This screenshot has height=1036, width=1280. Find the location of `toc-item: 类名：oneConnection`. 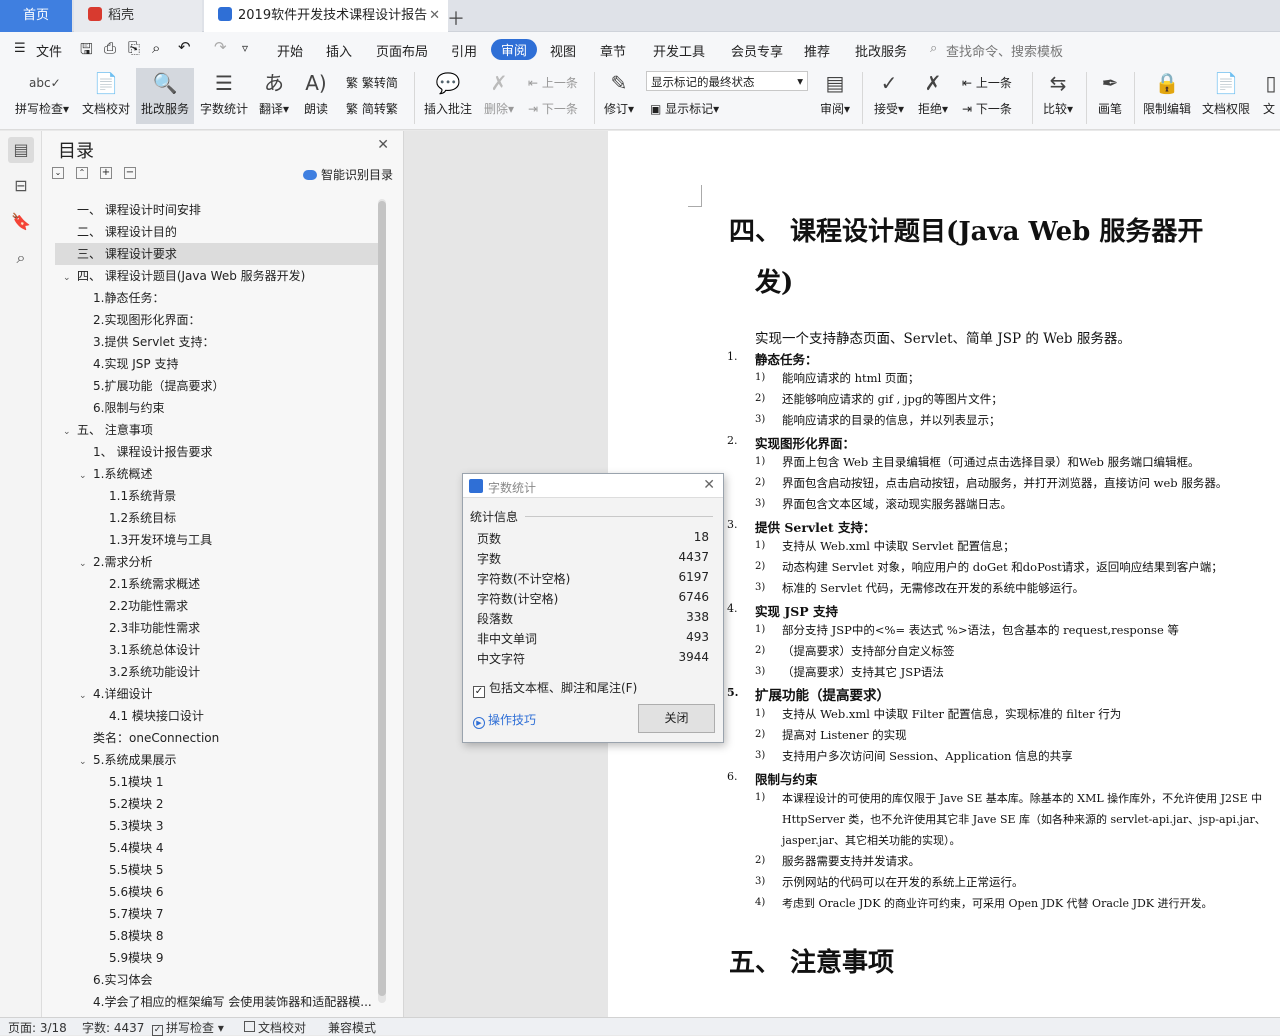

toc-item: 类名：oneConnection is located at coordinates (217, 738).